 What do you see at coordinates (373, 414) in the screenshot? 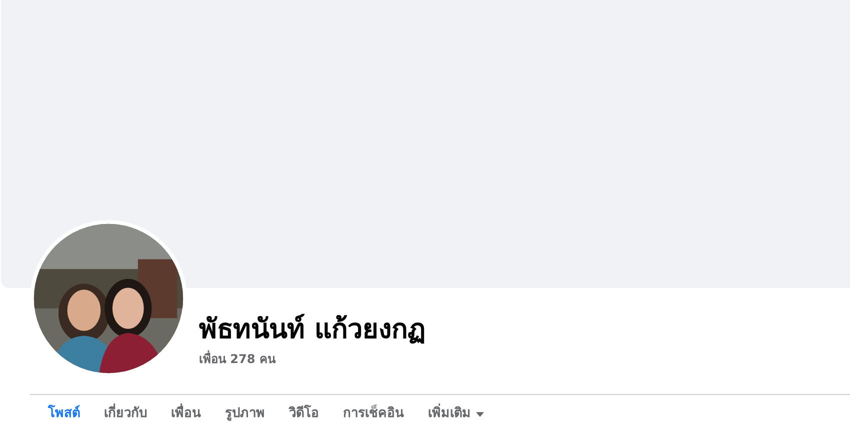
I see `profile-tab: การเช็คอิน` at bounding box center [373, 414].